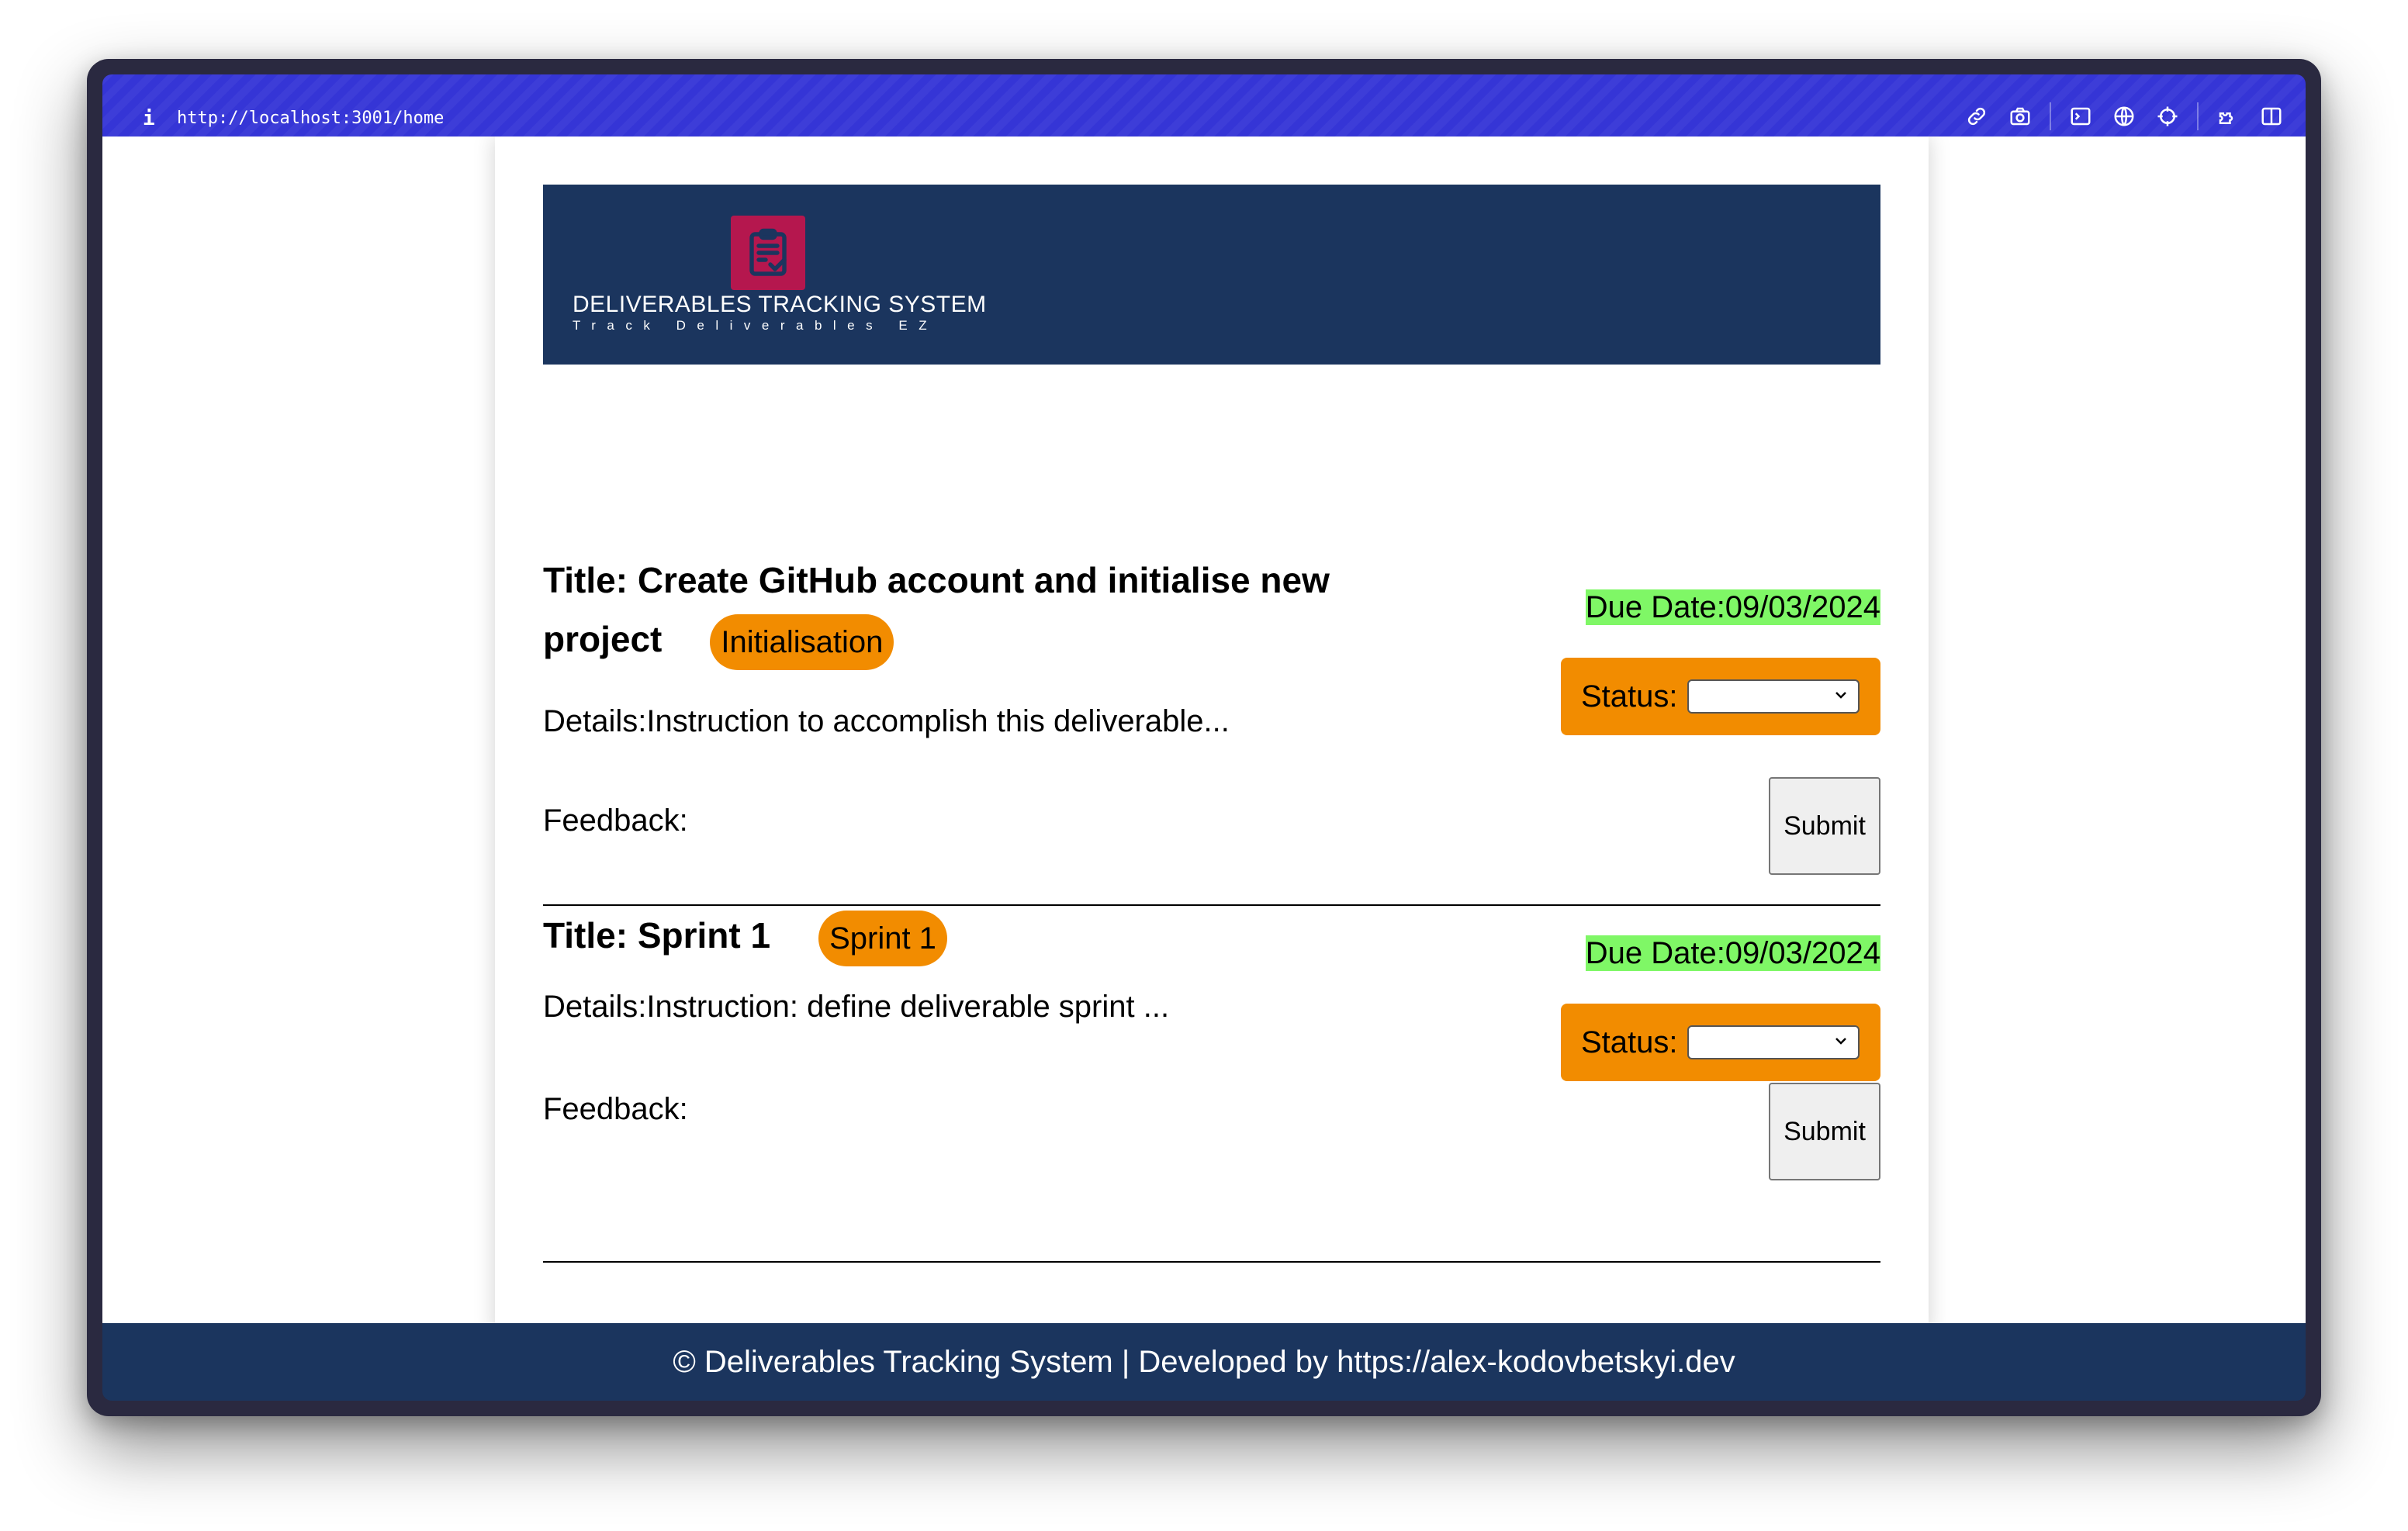  I want to click on extension-icon, so click(2228, 116).